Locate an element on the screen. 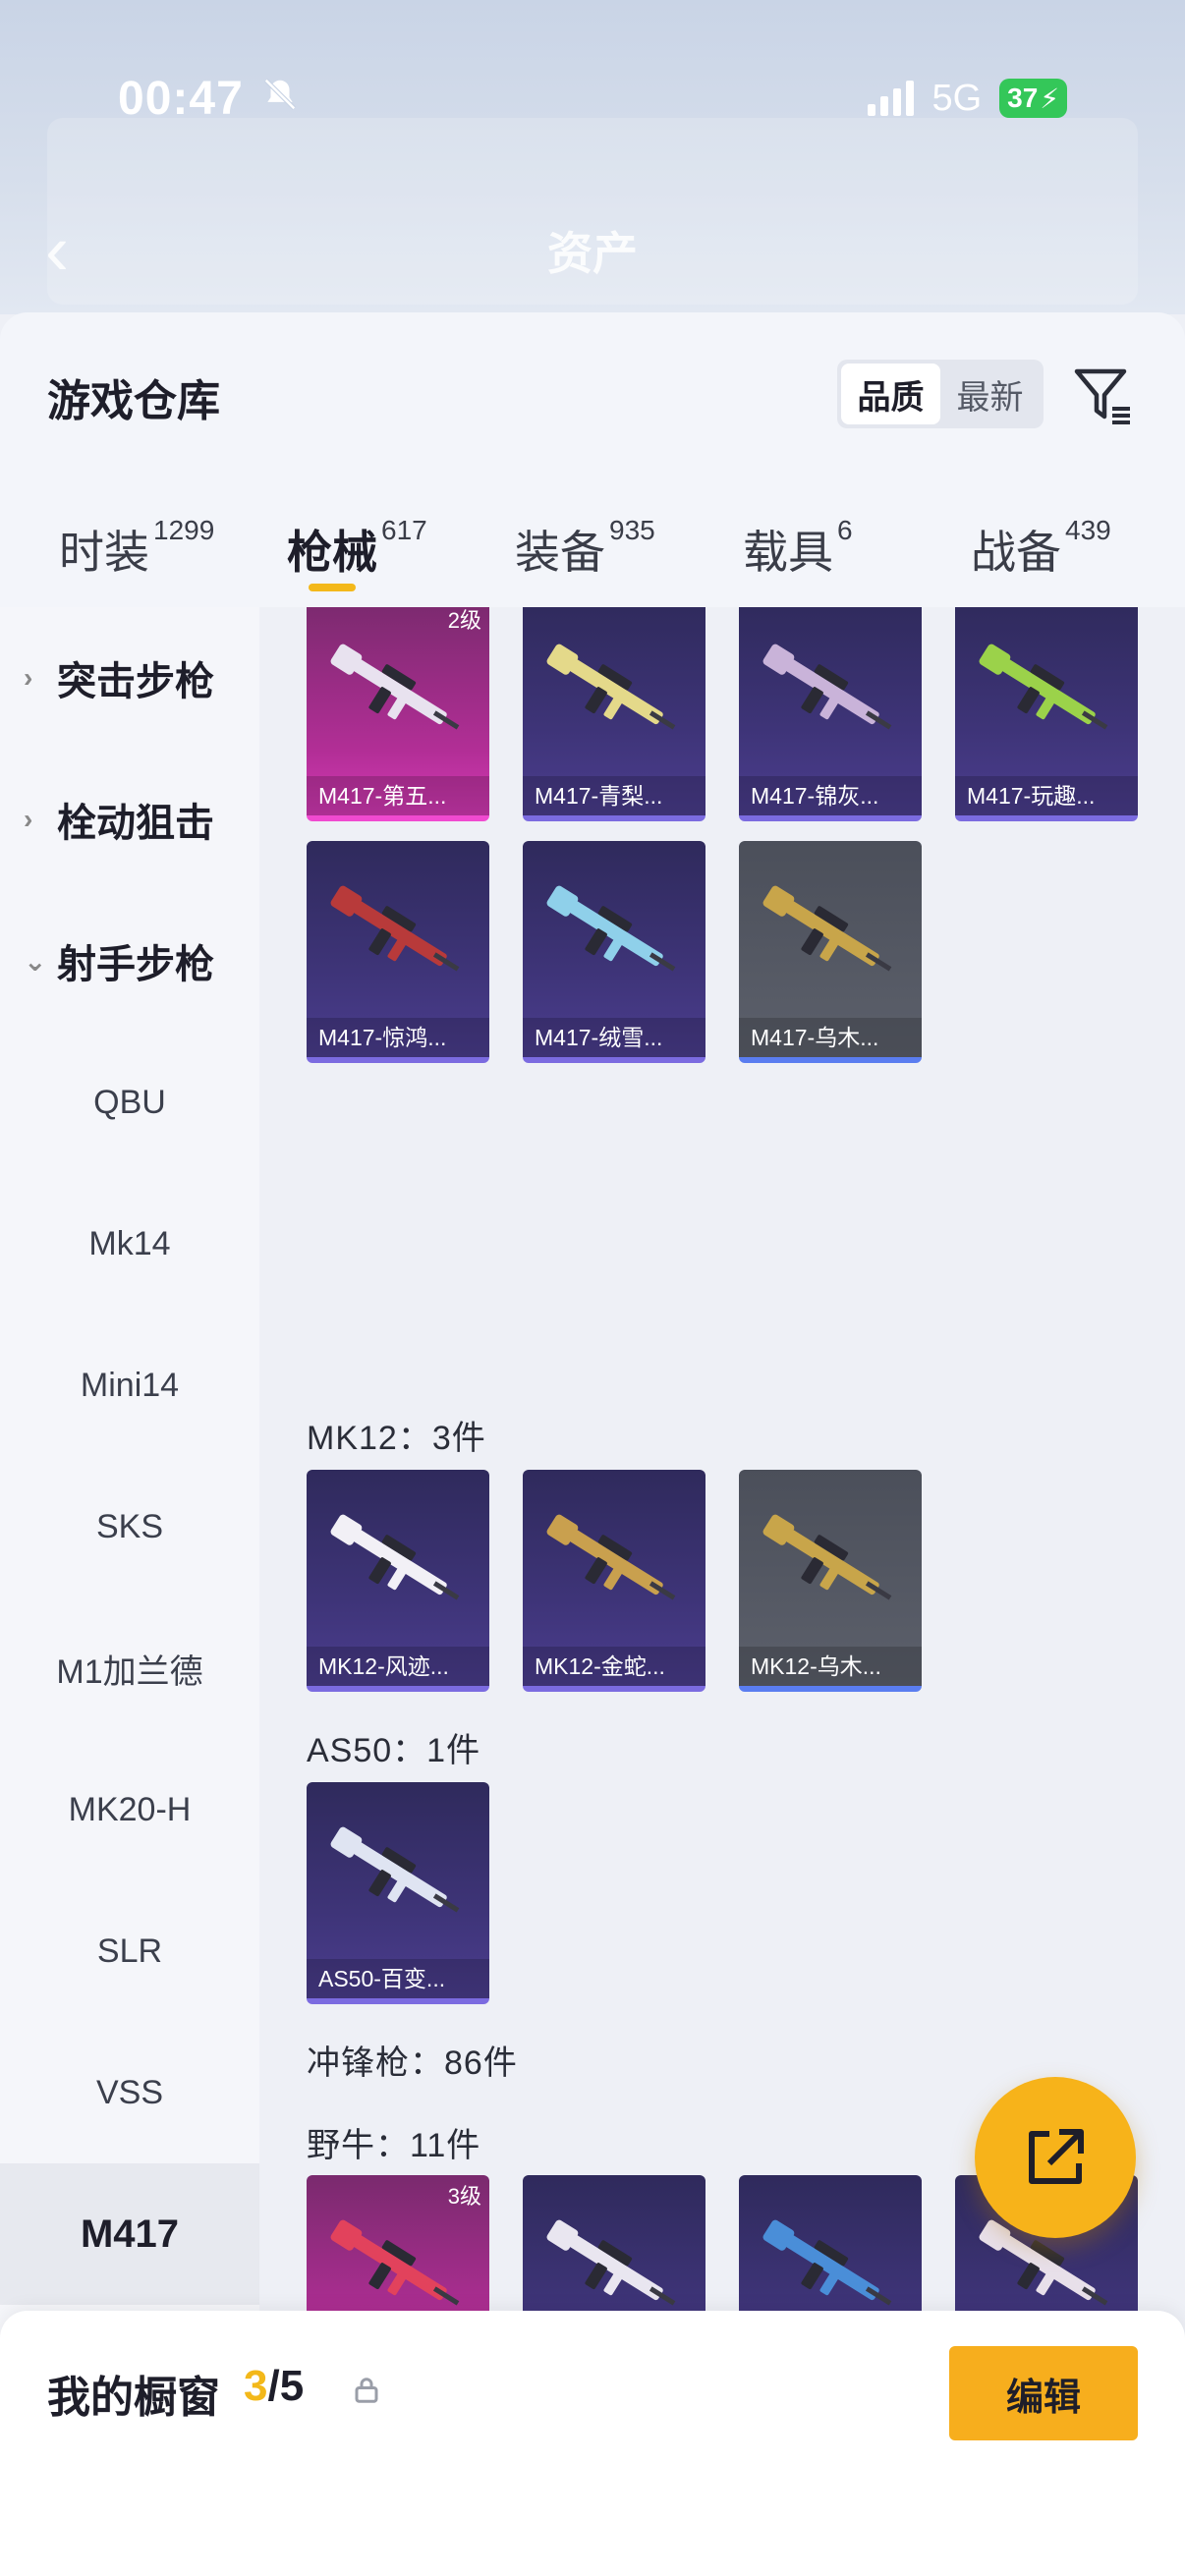 The height and width of the screenshot is (2576, 1185). category-tabs: 时装 1299 枪械 617 装备 935 载具 6 战备 439 is located at coordinates (592, 558).